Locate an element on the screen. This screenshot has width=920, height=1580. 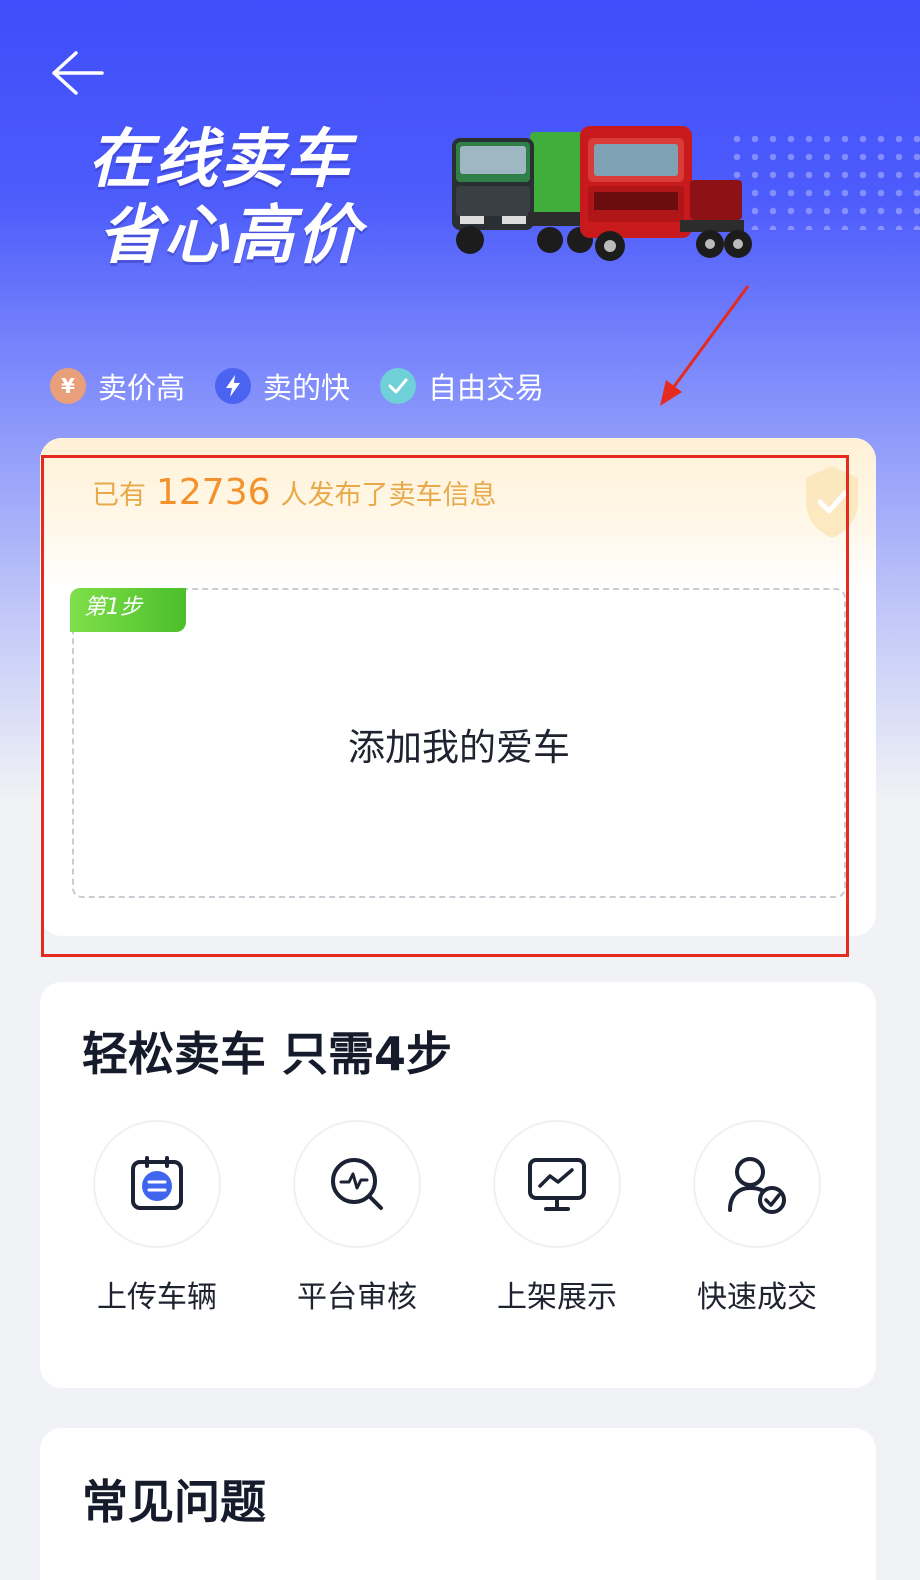
process-steps: 上传车辆 平台审核 上架展示 快速成交 is located at coordinates (458, 1220).